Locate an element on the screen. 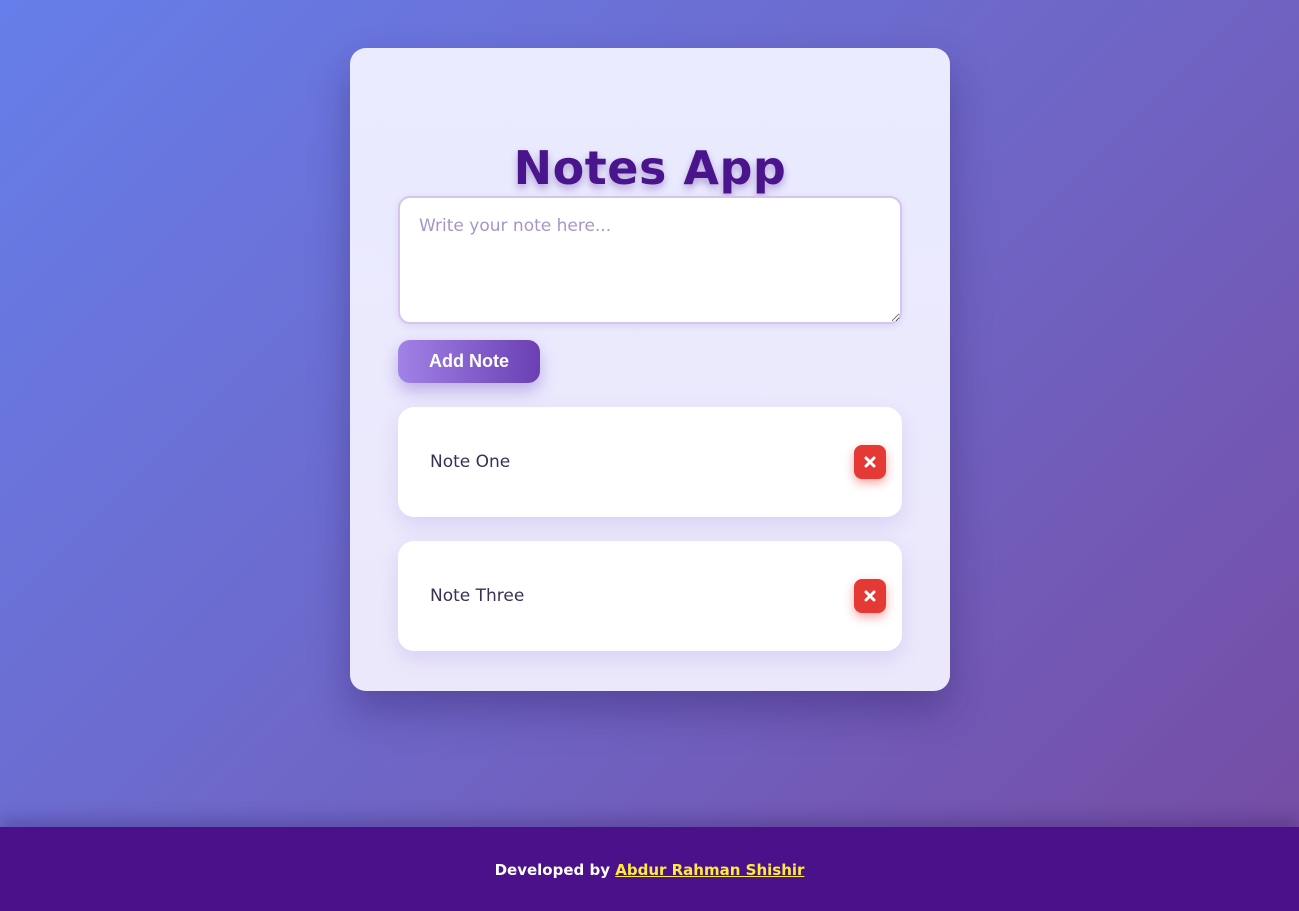 Image resolution: width=1299 pixels, height=911 pixels. footer: Developed by Abdur Rahman Shishir is located at coordinates (649, 869).